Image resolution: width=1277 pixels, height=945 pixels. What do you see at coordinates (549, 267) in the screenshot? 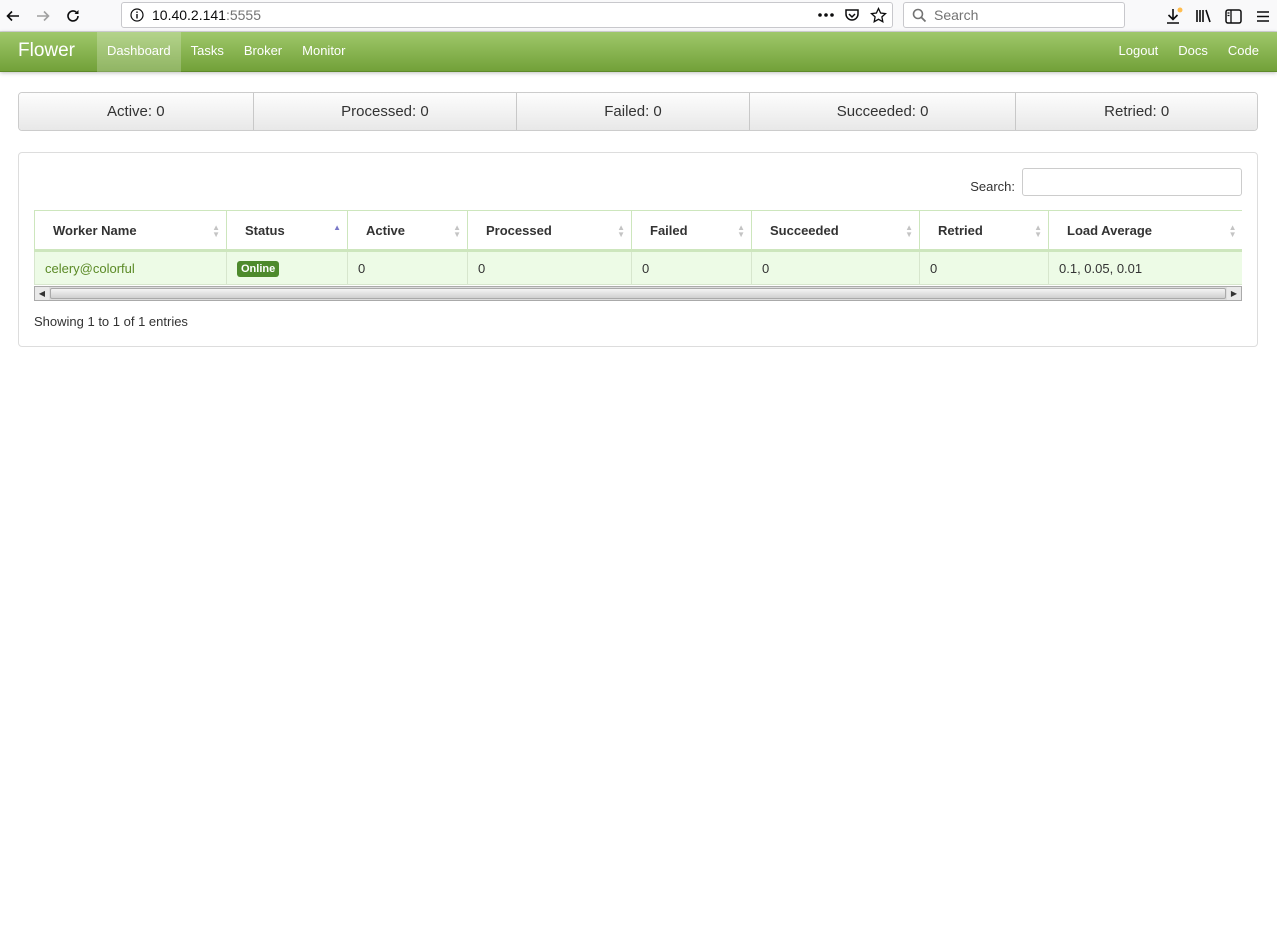
I see `processed-cell: 0` at bounding box center [549, 267].